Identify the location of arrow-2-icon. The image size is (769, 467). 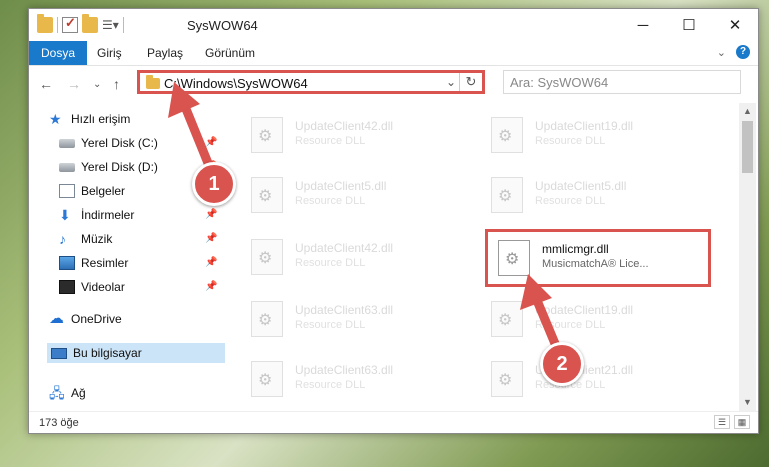
(540, 312).